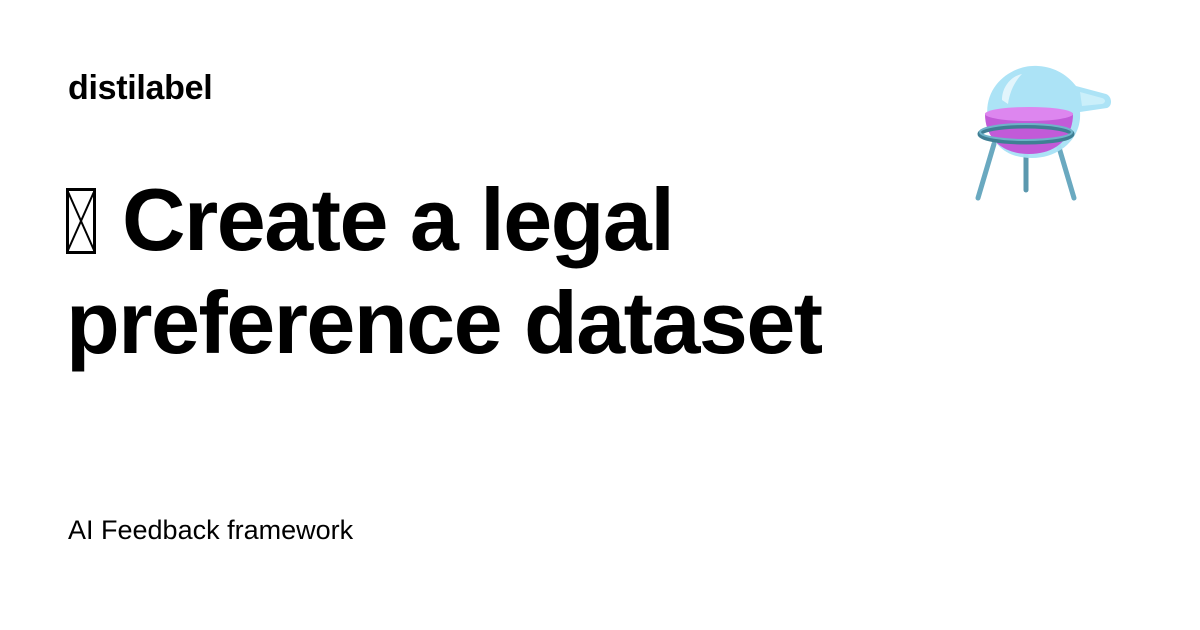 This screenshot has height=630, width=1200. Describe the element at coordinates (81, 221) in the screenshot. I see `missing-glyph-icon` at that location.